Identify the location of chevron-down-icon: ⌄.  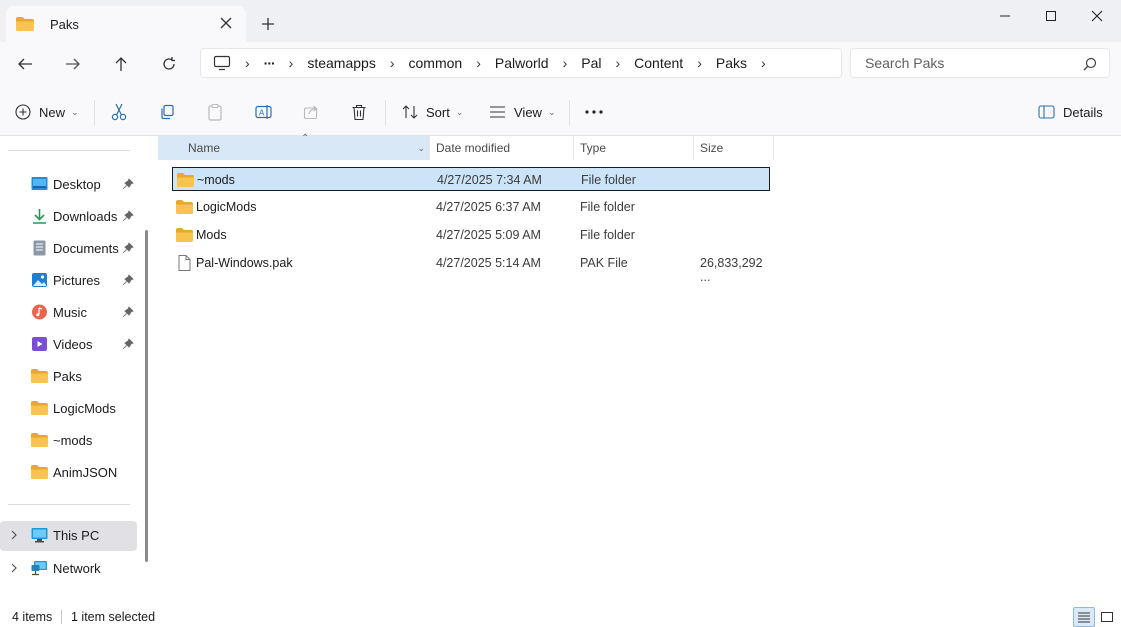
(421, 148).